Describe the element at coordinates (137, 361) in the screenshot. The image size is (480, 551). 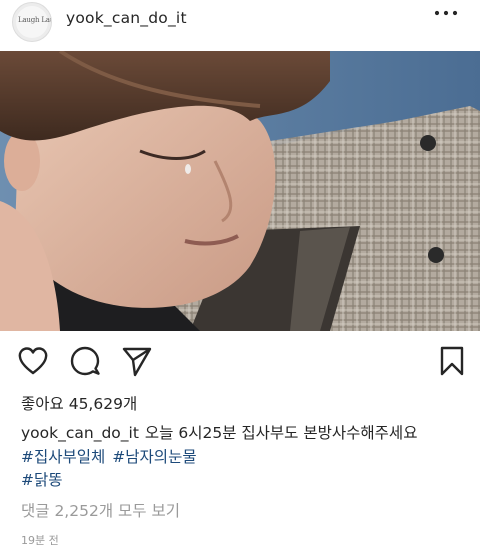
I see `paper-plane-icon` at that location.